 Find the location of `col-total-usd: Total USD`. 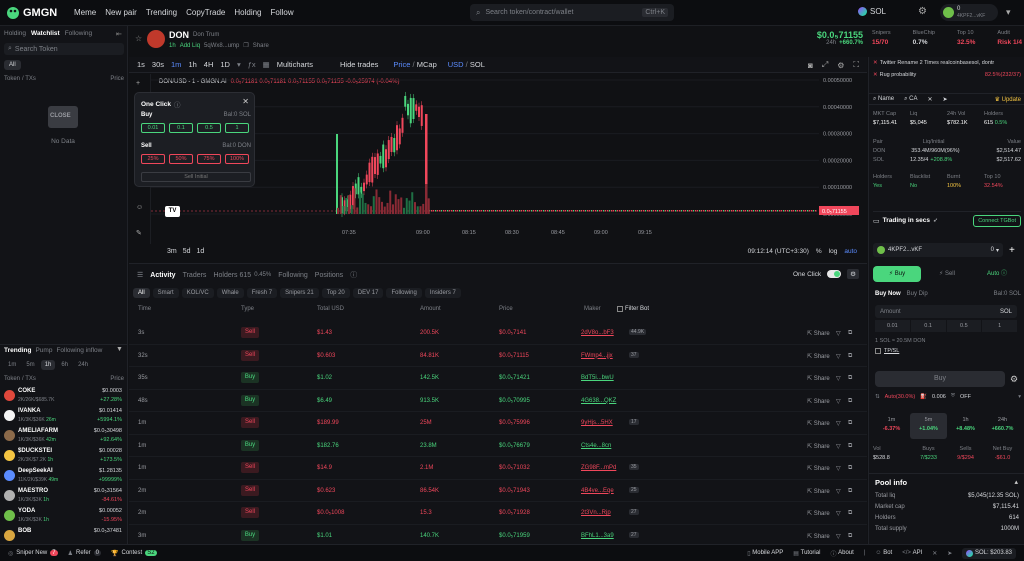

col-total-usd: Total USD is located at coordinates (330, 309).